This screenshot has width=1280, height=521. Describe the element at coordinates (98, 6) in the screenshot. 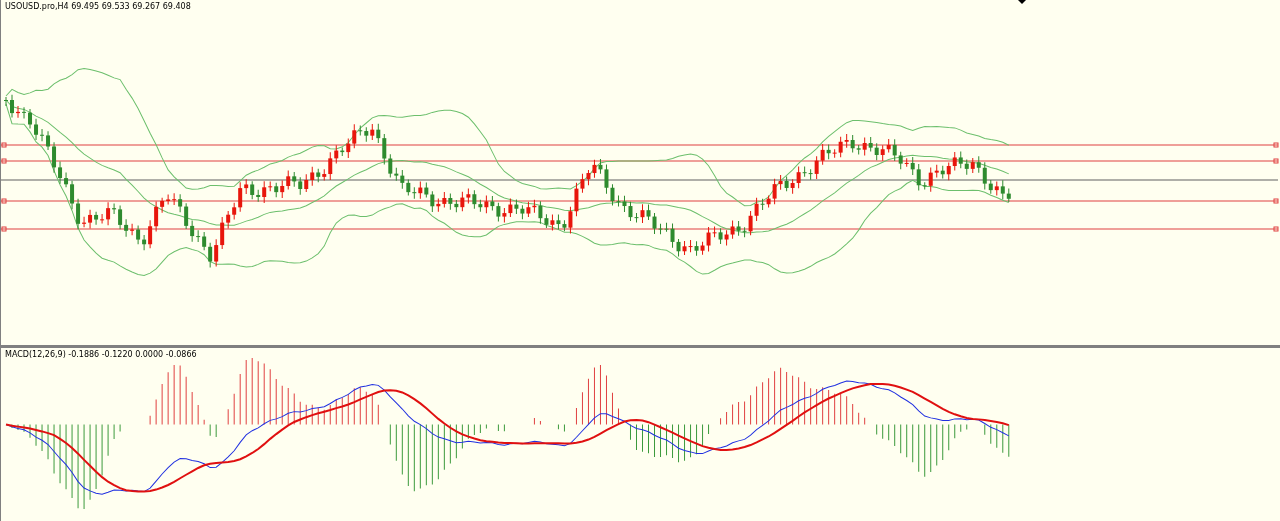

I see `symbol-price-label: USOUSD.pro,H4 69.495 69.533 69.267 69.408` at that location.